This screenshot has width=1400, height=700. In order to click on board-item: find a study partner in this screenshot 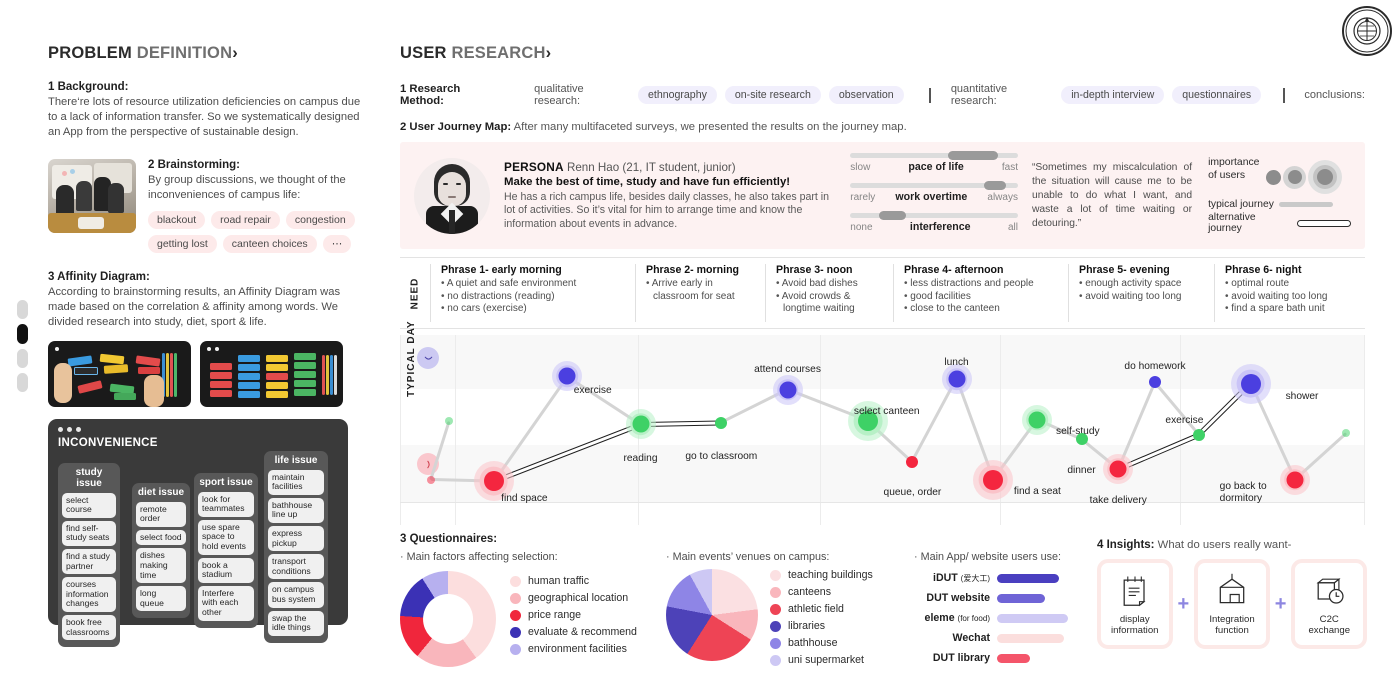, I will do `click(89, 562)`.